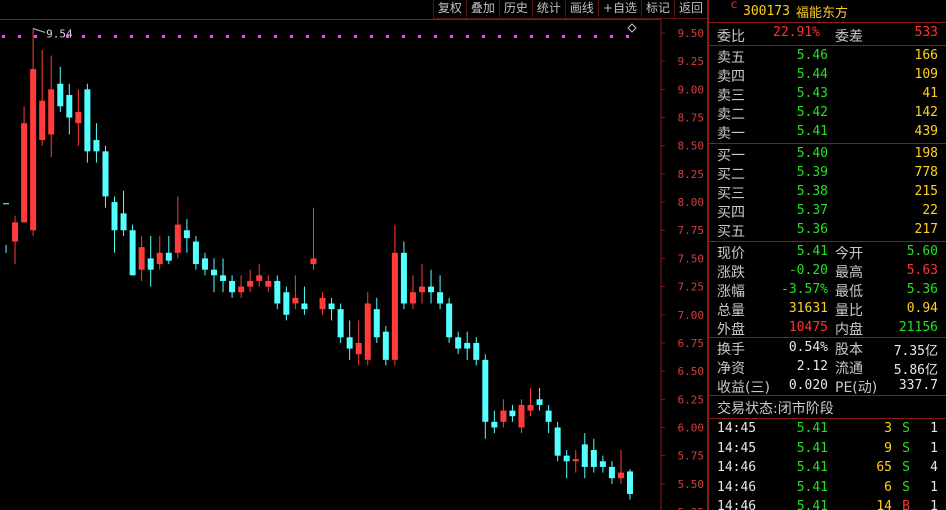 The height and width of the screenshot is (510, 946). I want to click on tick-row: 14:46 5.41 6 S 1, so click(827, 488).